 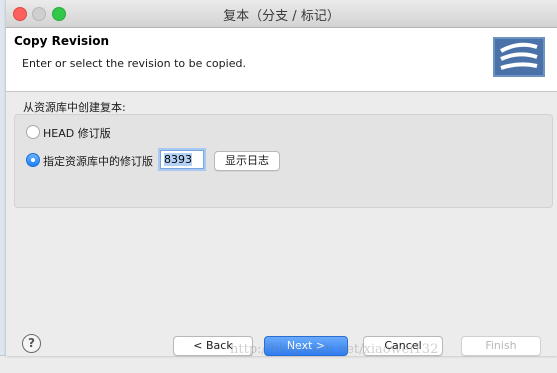 What do you see at coordinates (501, 346) in the screenshot?
I see `finish-button: Finish` at bounding box center [501, 346].